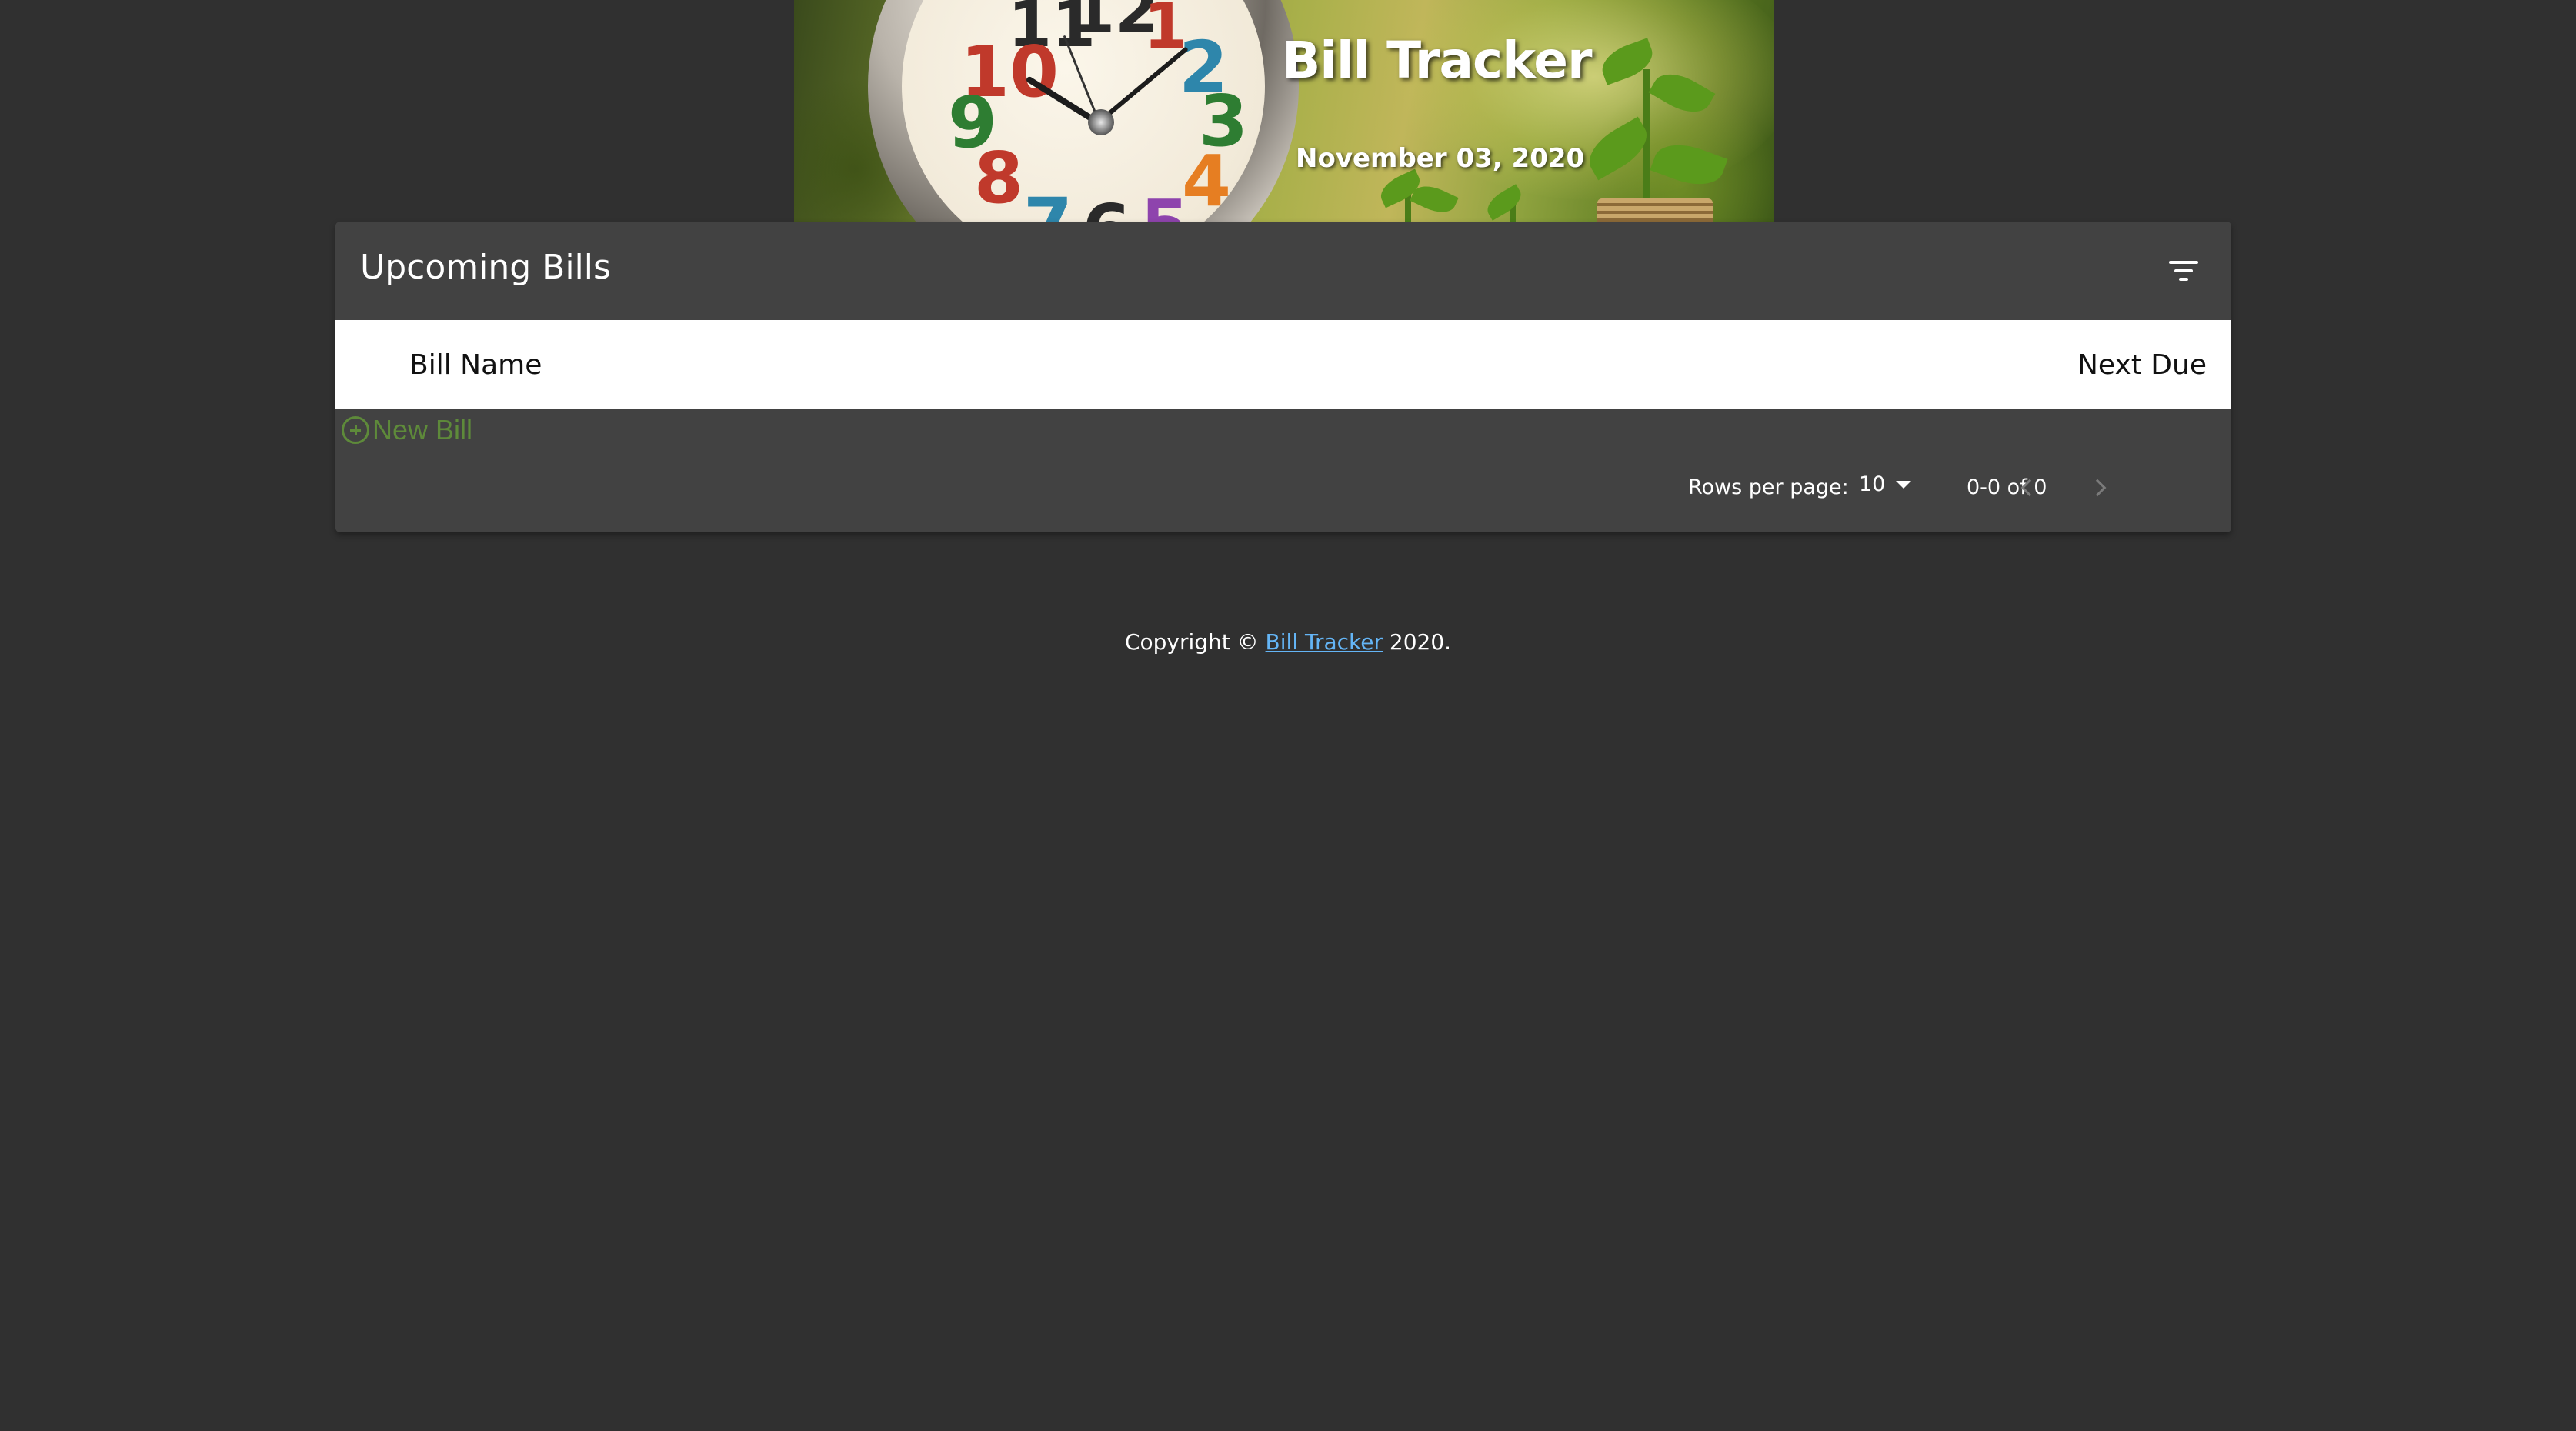 The image size is (2576, 1431). I want to click on add-circle-icon, so click(356, 430).